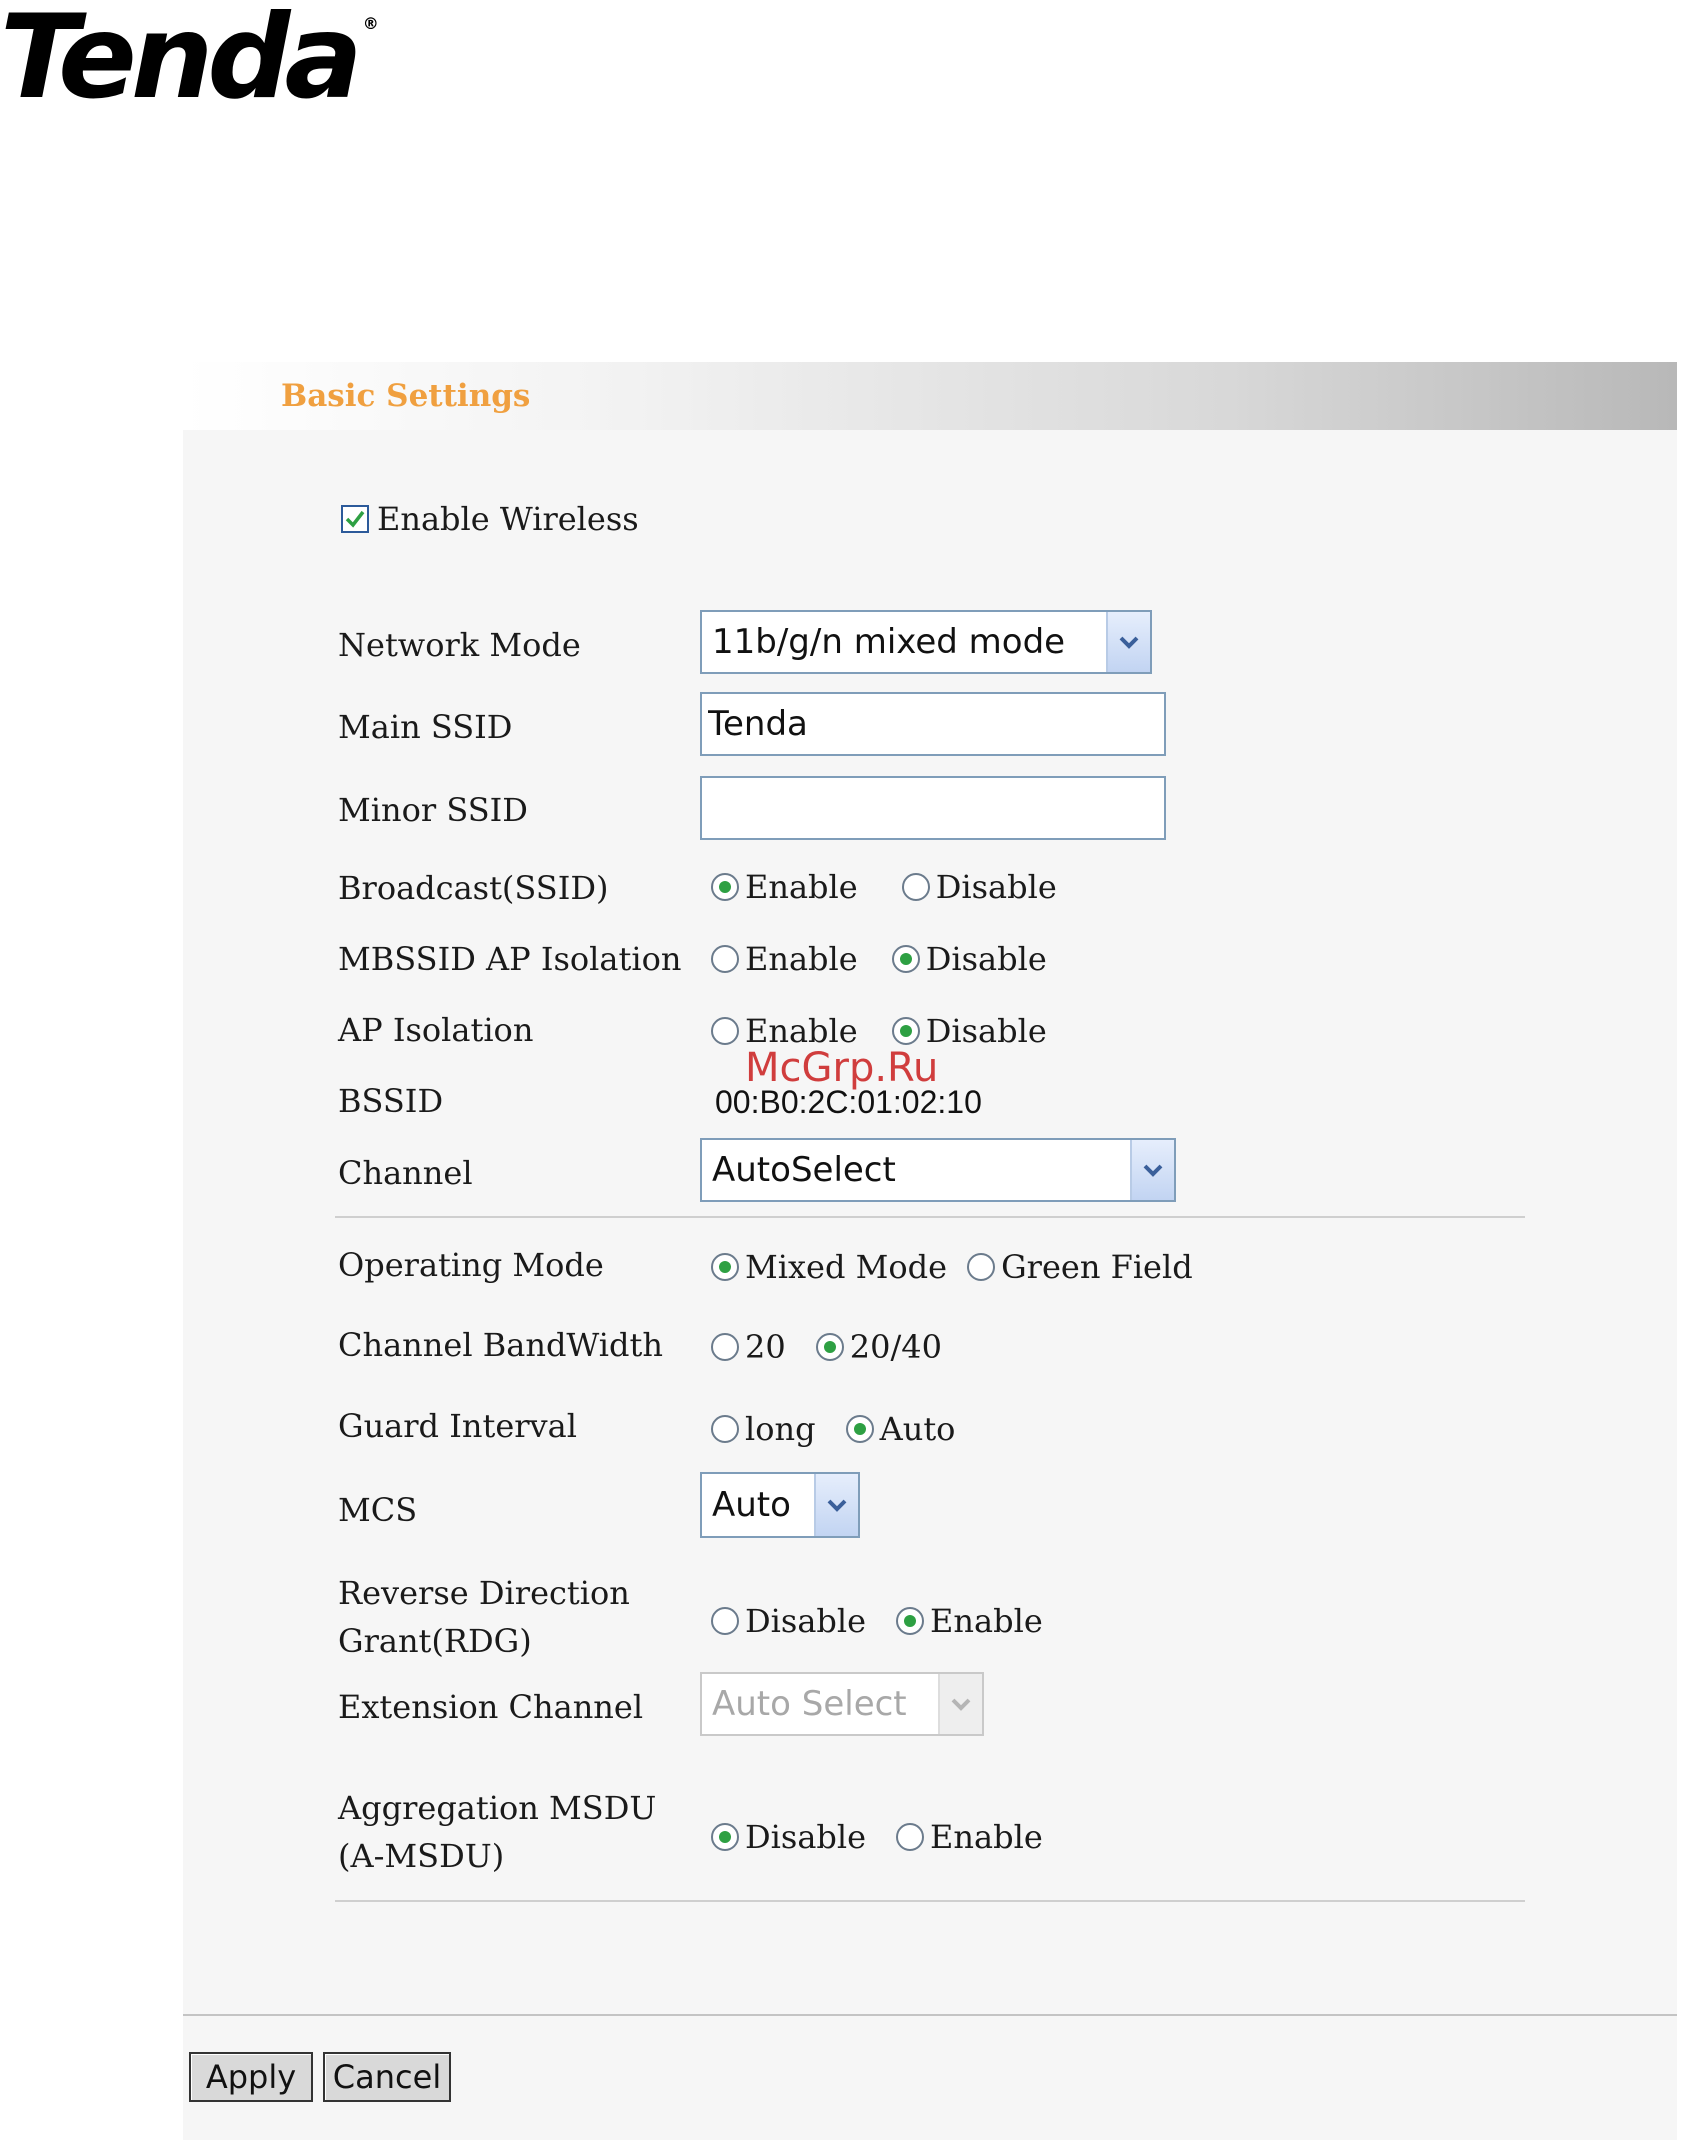 The height and width of the screenshot is (2143, 1681). What do you see at coordinates (473, 888) in the screenshot?
I see `broadcast-ssid-label: Broadcast(SSID)` at bounding box center [473, 888].